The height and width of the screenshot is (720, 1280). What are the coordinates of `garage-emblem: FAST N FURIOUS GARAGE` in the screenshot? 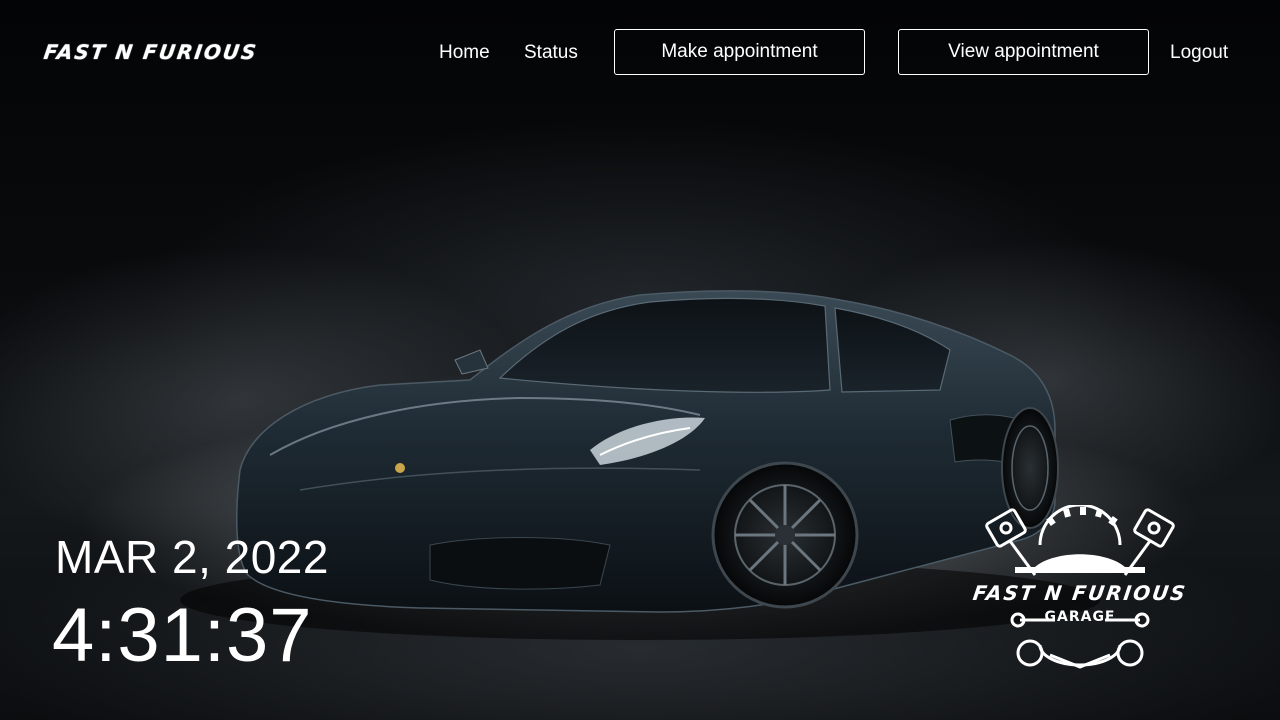 It's located at (1080, 590).